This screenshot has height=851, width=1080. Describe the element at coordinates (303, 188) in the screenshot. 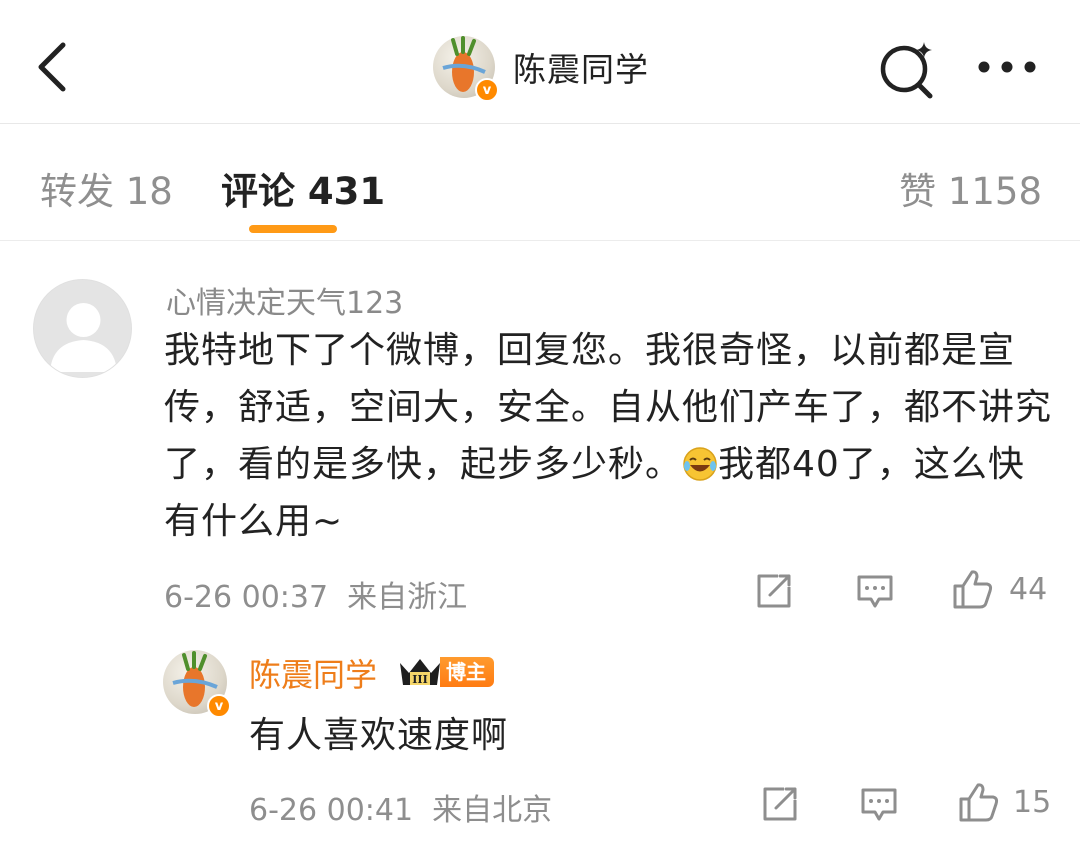

I see `tab-comments: 评论 431` at that location.